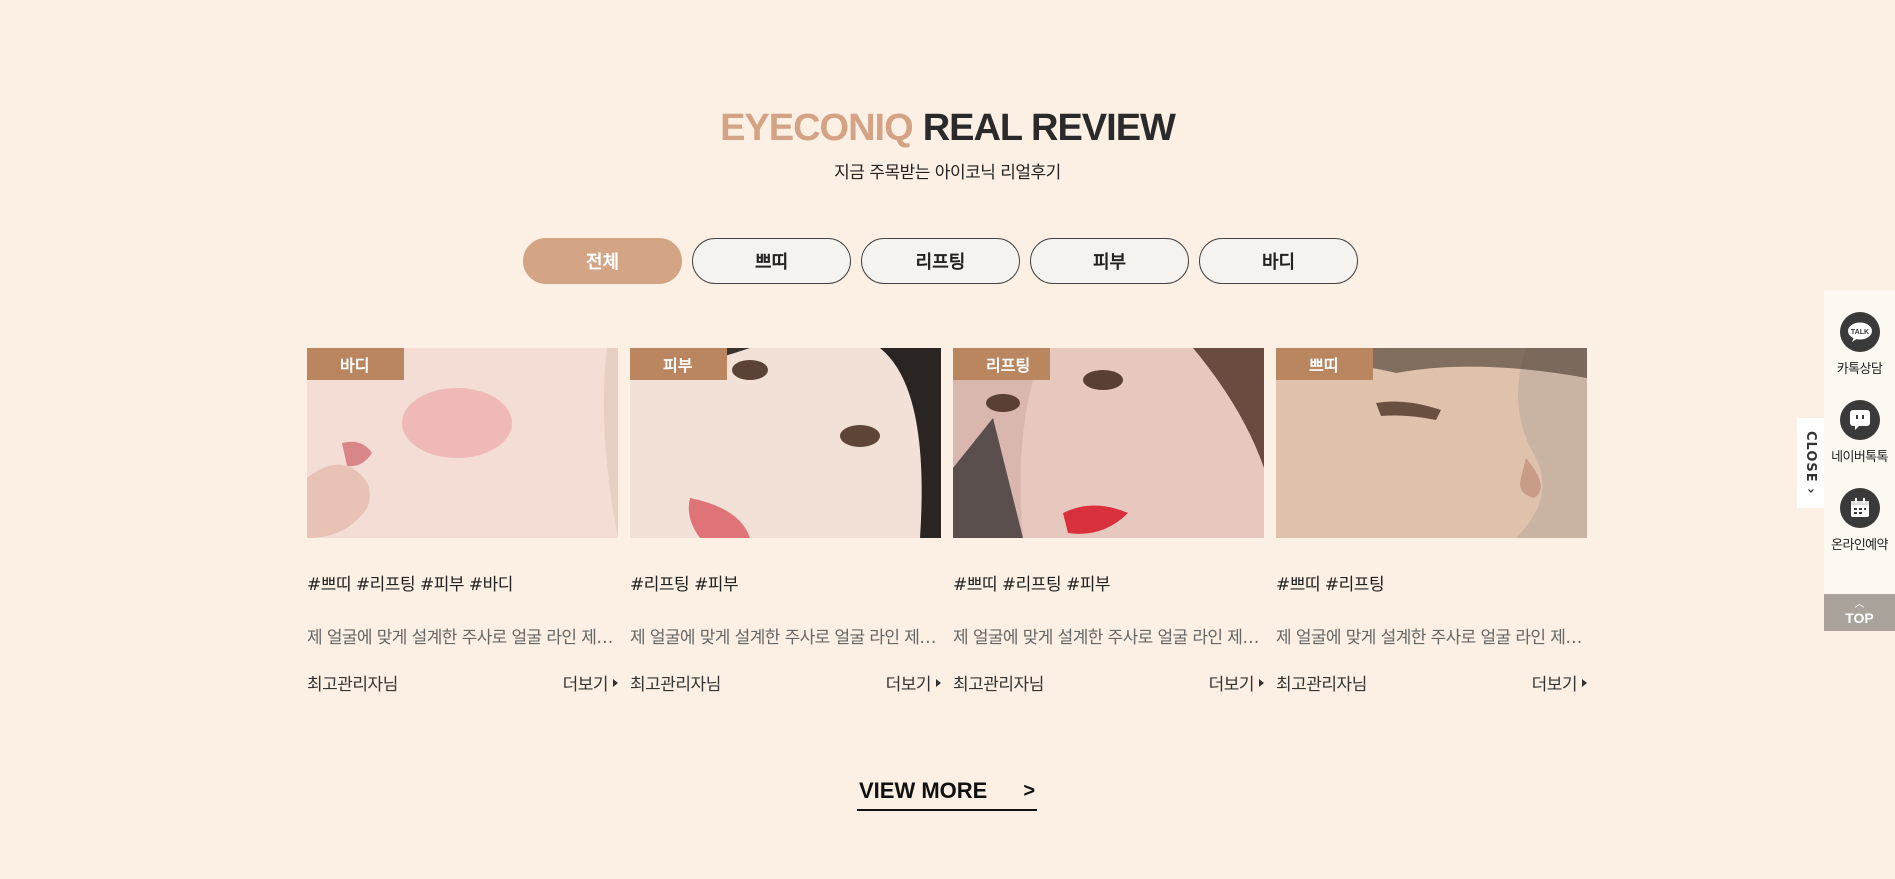 The height and width of the screenshot is (879, 1895). What do you see at coordinates (1032, 585) in the screenshot?
I see `review-tags: #쁘띠 #리프팅 #피부` at bounding box center [1032, 585].